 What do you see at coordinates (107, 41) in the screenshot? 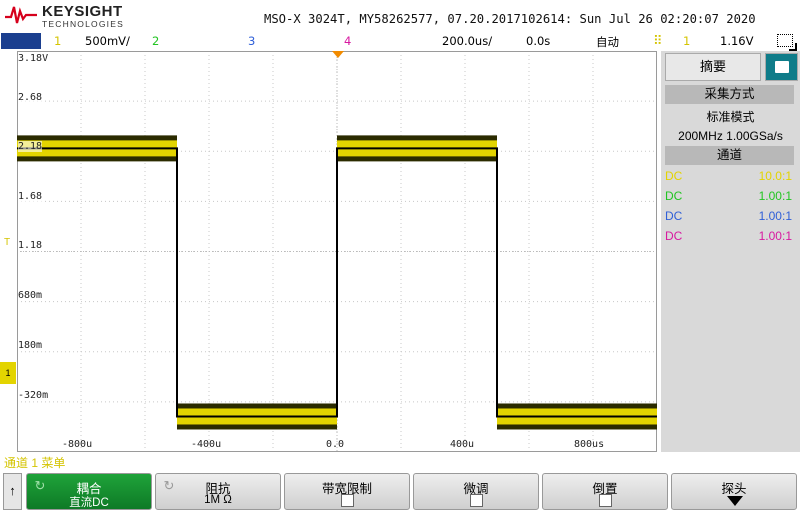
I see `ch1-scale: 500mV/` at bounding box center [107, 41].